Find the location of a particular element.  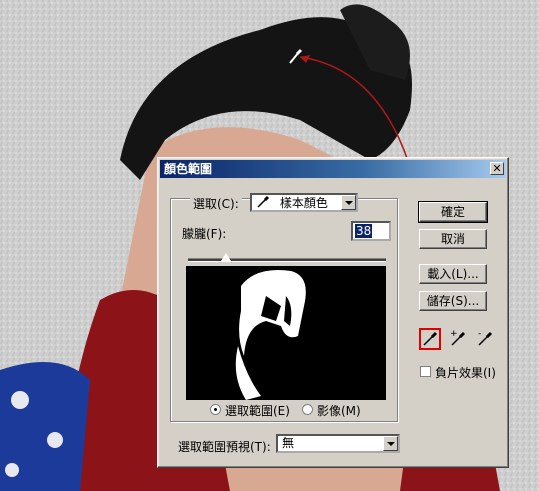

select-value: 樣本顏色 is located at coordinates (303, 203).